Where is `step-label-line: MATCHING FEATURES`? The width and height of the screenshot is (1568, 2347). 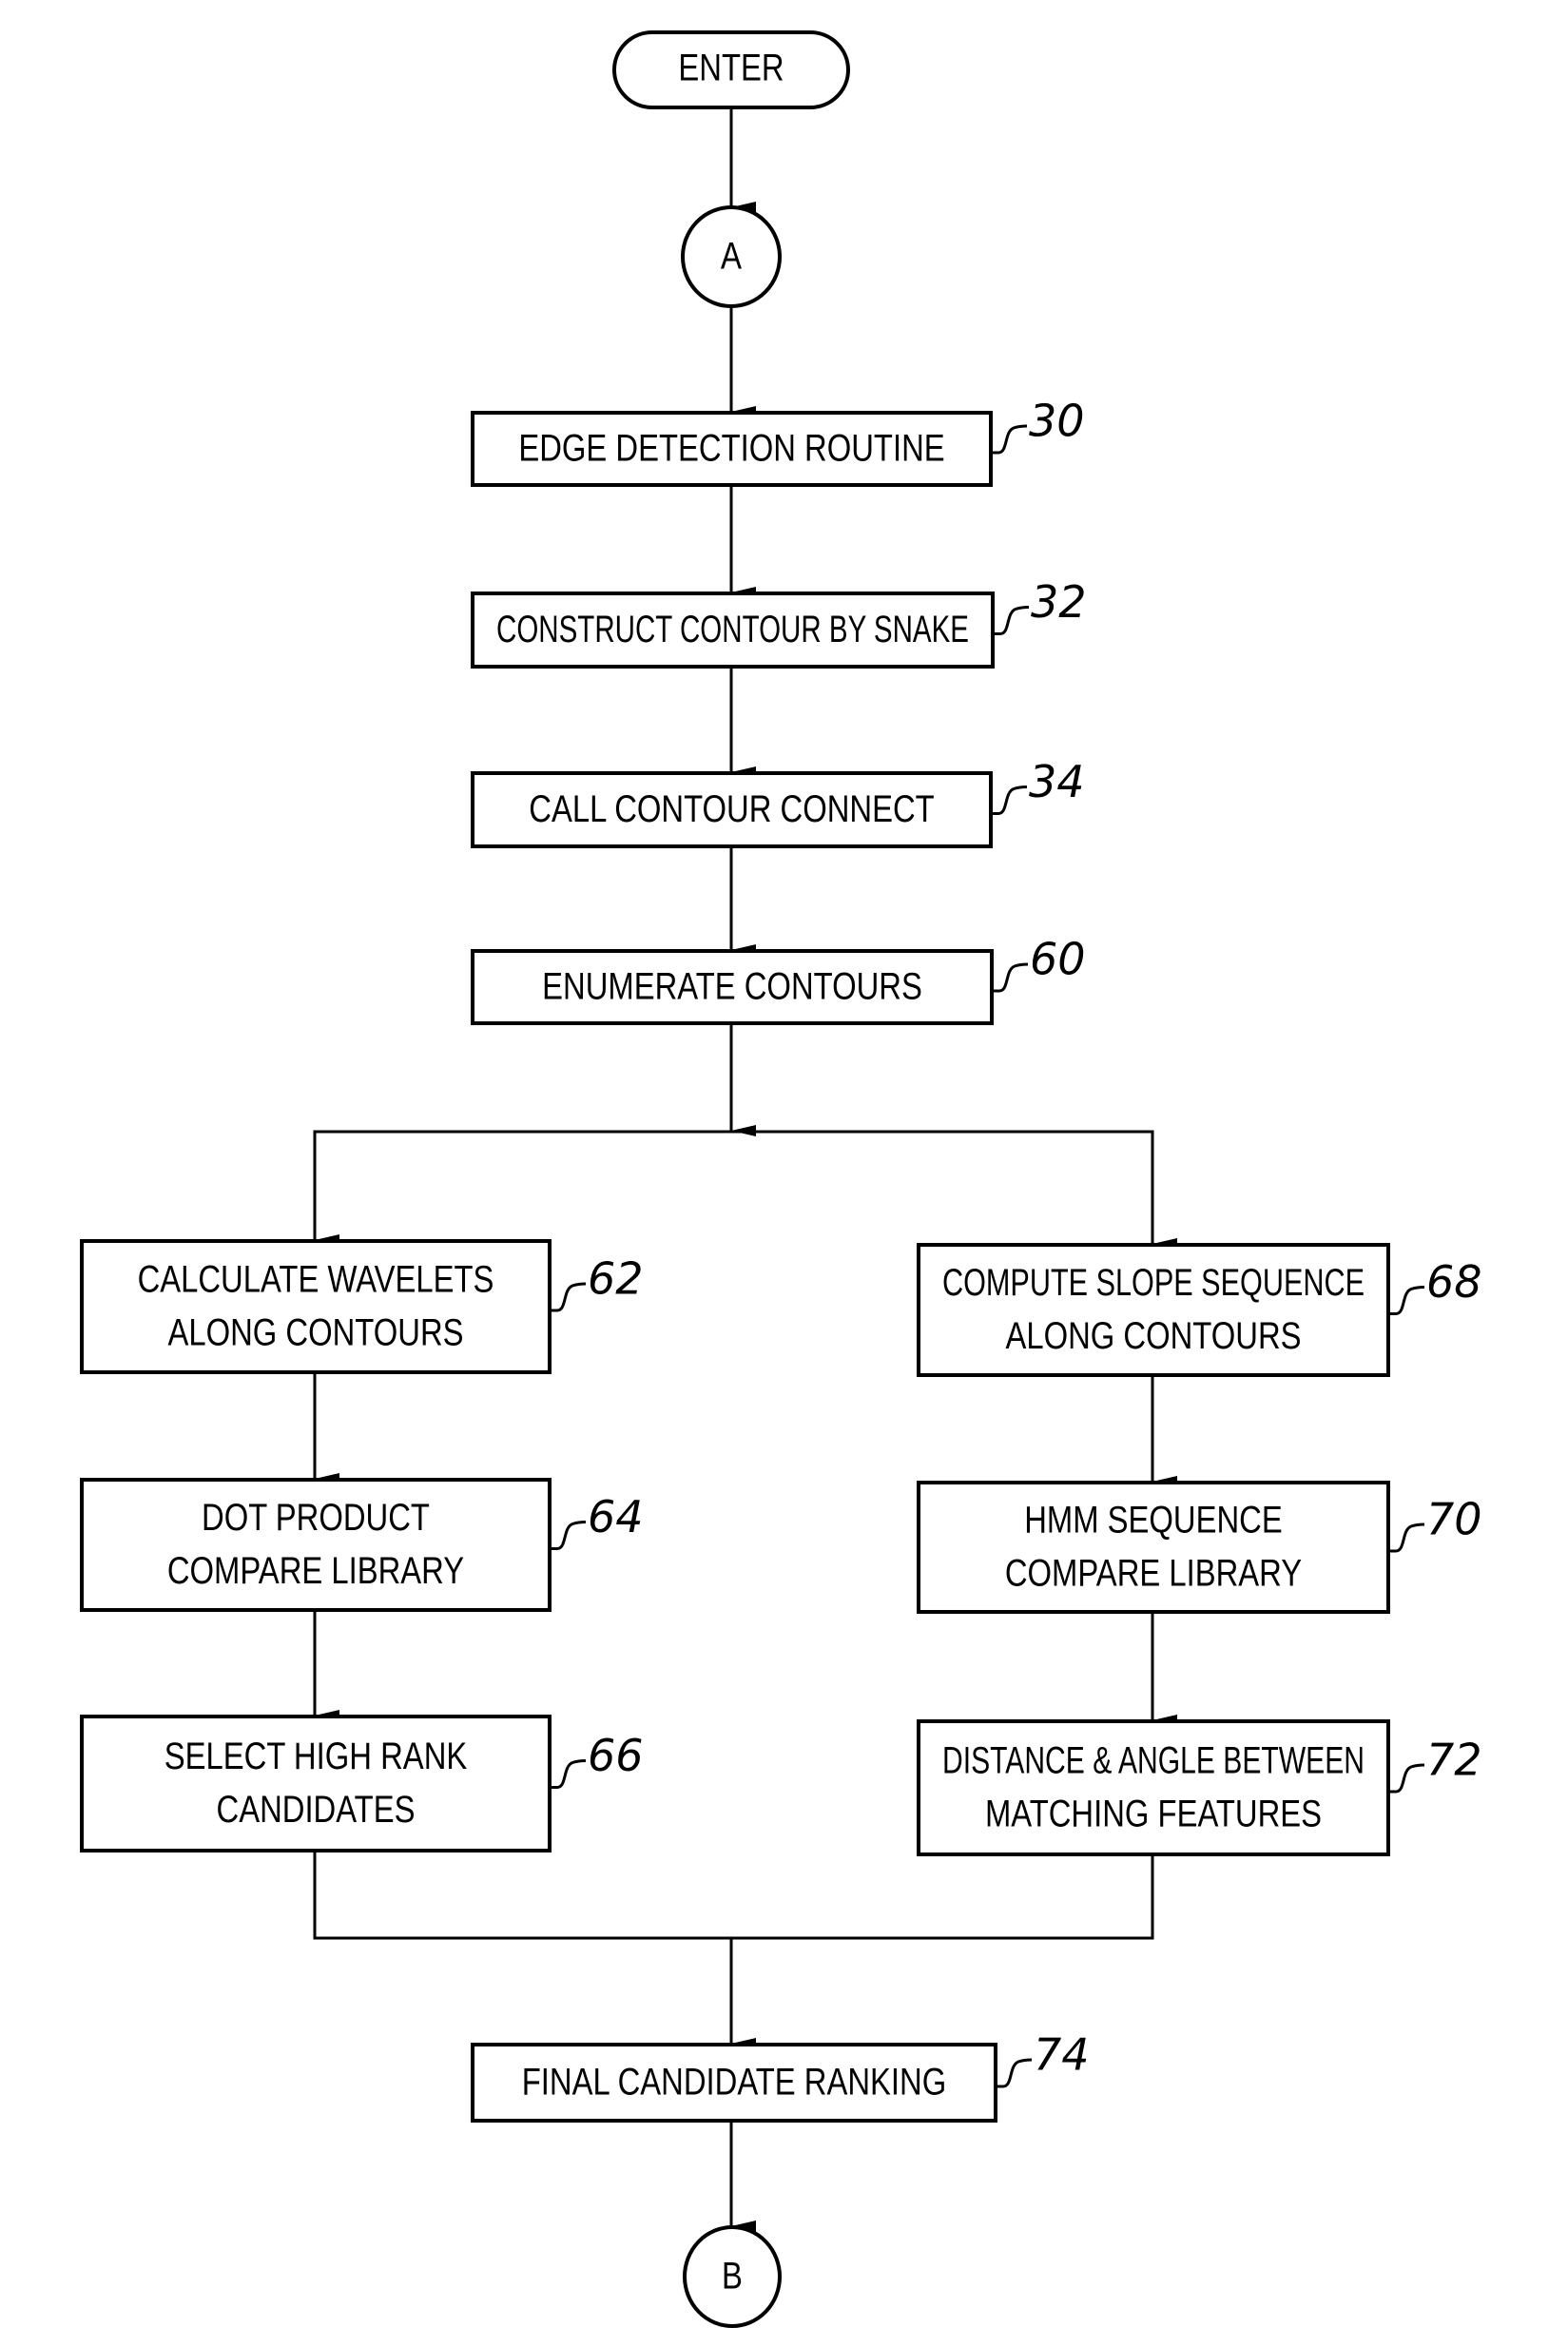
step-label-line: MATCHING FEATURES is located at coordinates (1153, 1814).